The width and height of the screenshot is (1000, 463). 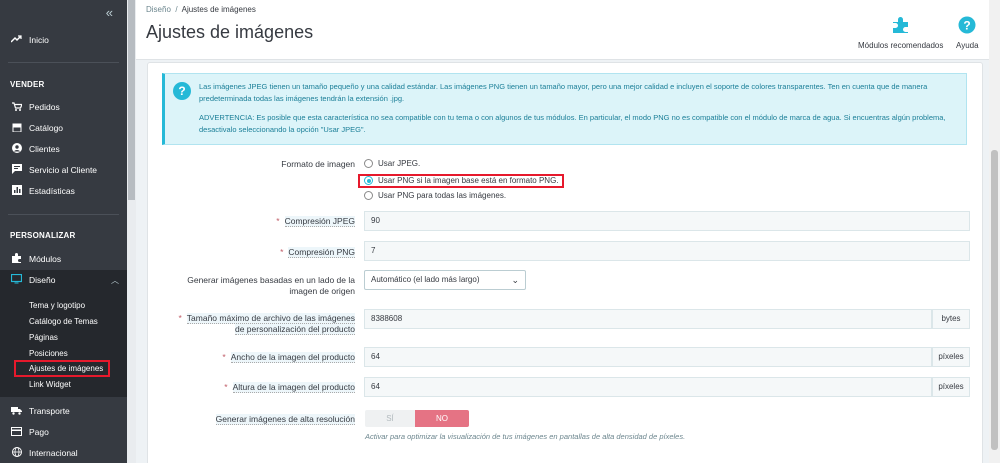 I want to click on radio-png-all, so click(x=368, y=195).